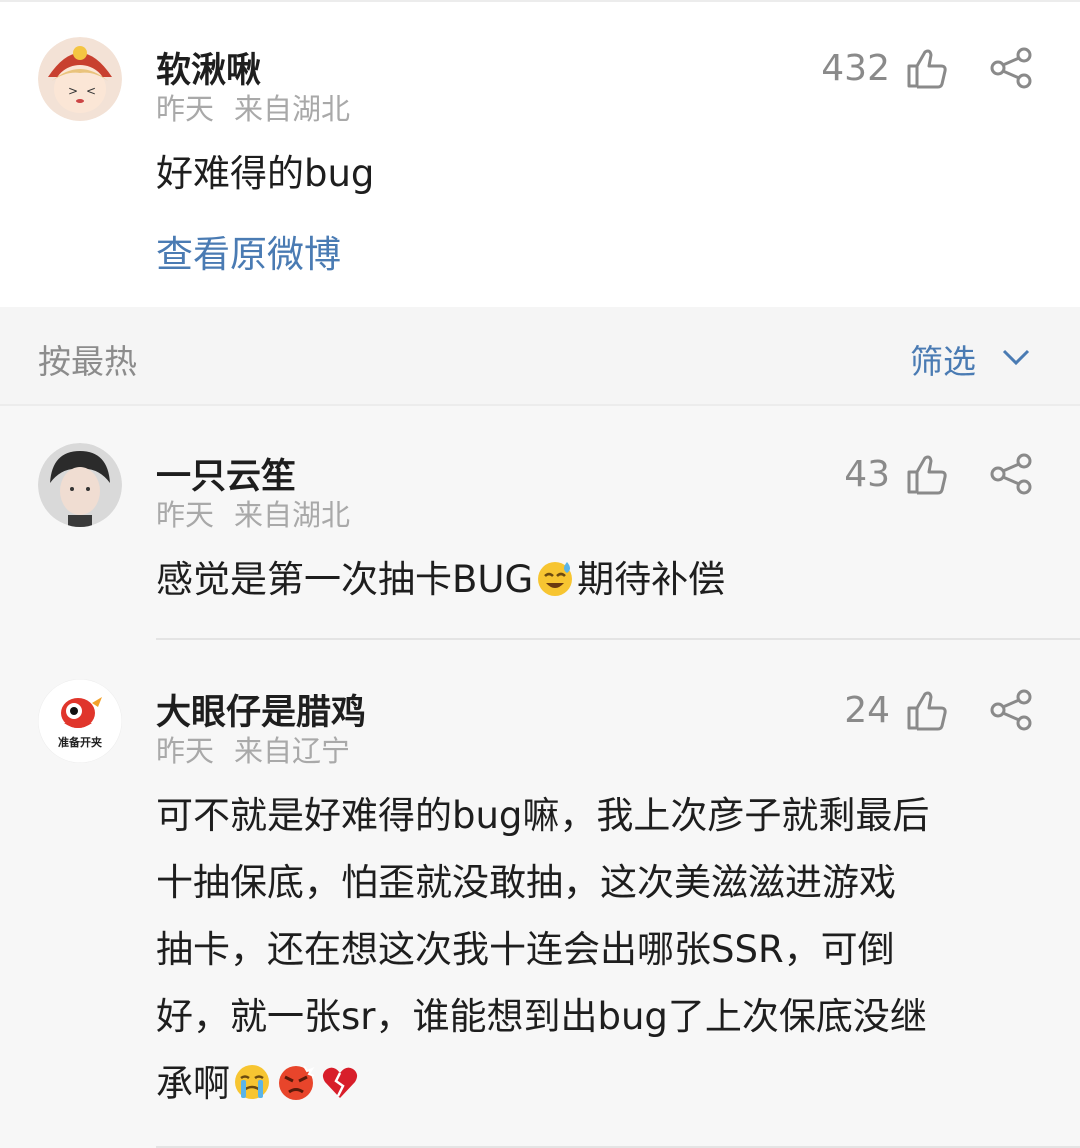 Image resolution: width=1080 pixels, height=1148 pixels. What do you see at coordinates (540, 405) in the screenshot?
I see `sort-divider` at bounding box center [540, 405].